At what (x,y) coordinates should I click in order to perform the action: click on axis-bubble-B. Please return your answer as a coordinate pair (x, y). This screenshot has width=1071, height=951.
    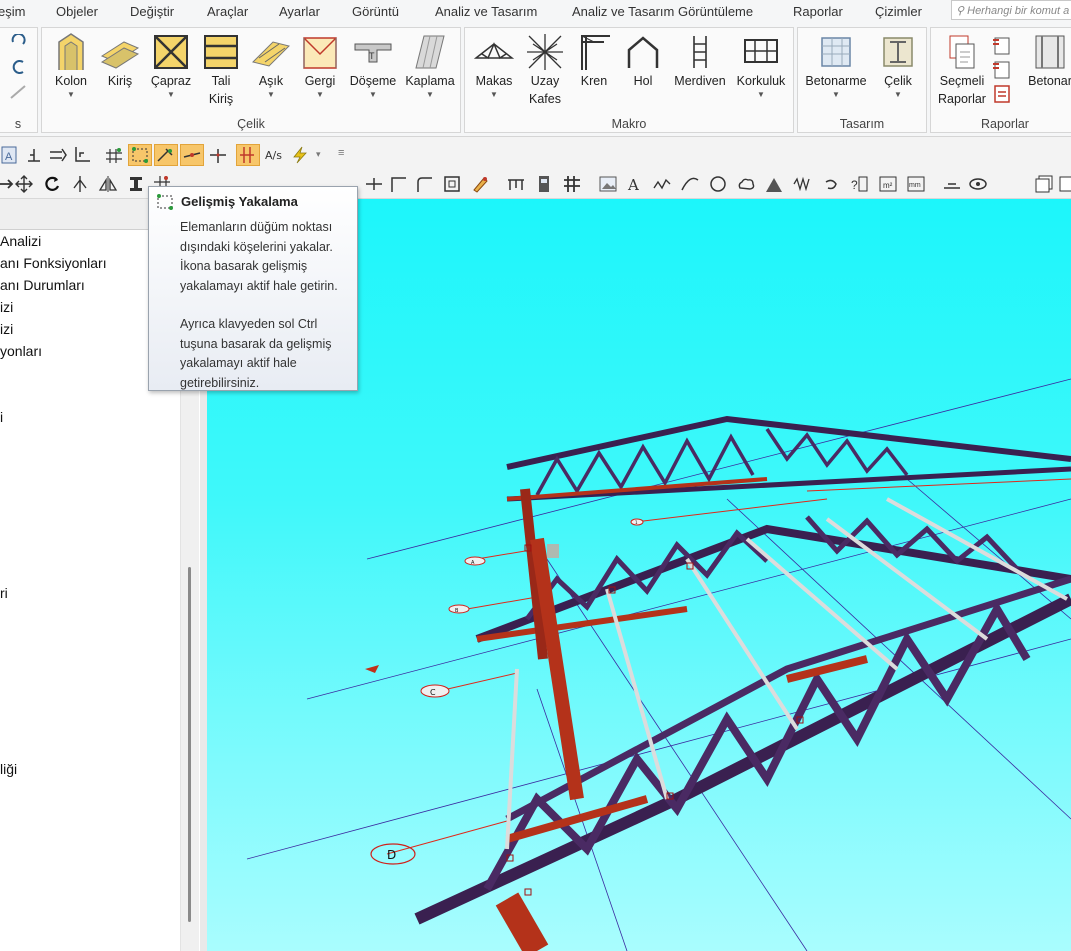
    Looking at the image, I should click on (459, 609).